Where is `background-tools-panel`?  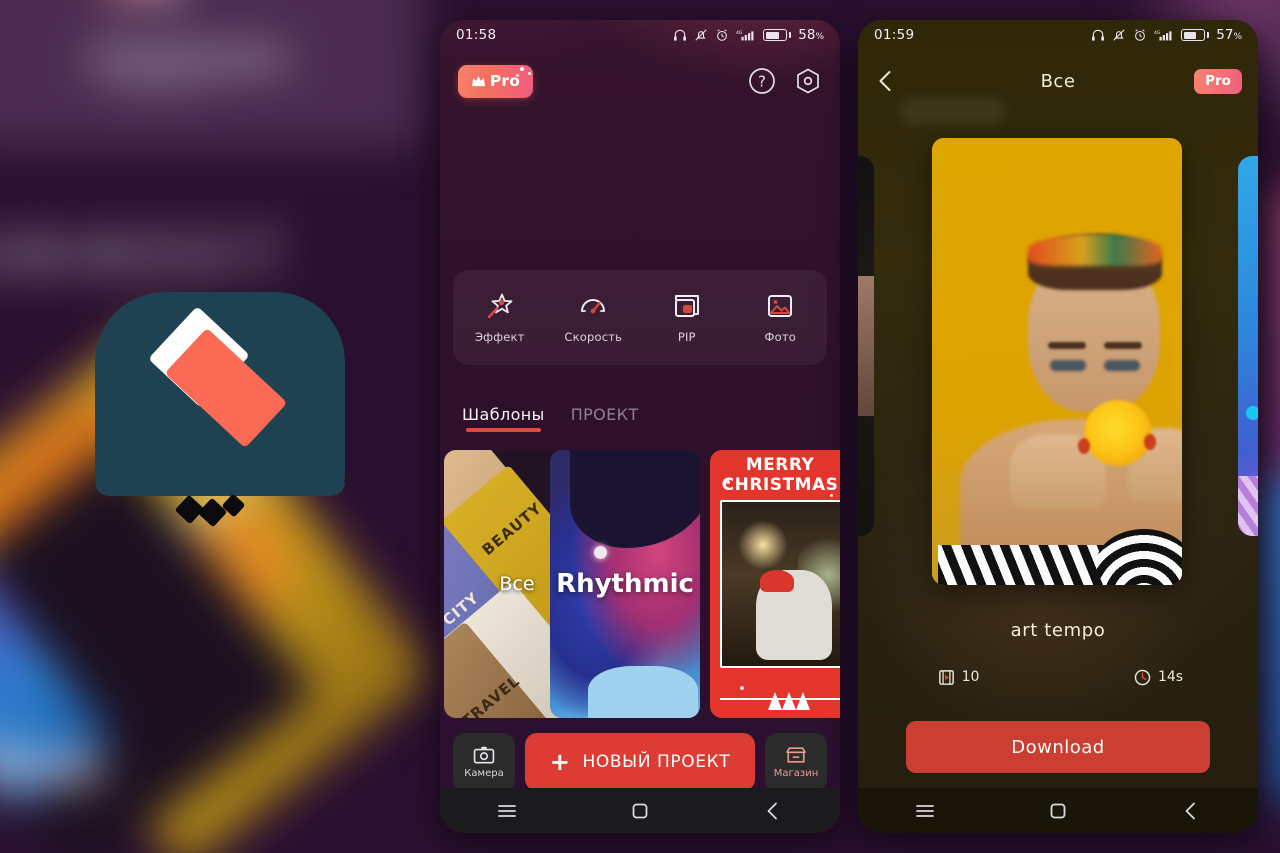
background-tools-panel is located at coordinates (212, 75).